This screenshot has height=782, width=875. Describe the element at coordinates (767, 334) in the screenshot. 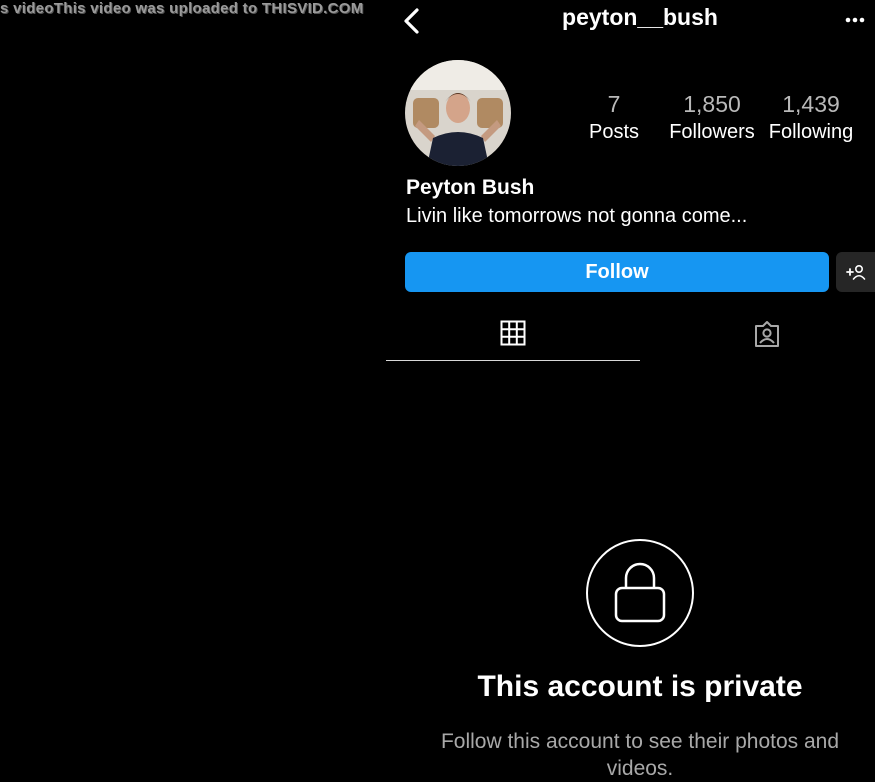

I see `tagged-icon` at that location.